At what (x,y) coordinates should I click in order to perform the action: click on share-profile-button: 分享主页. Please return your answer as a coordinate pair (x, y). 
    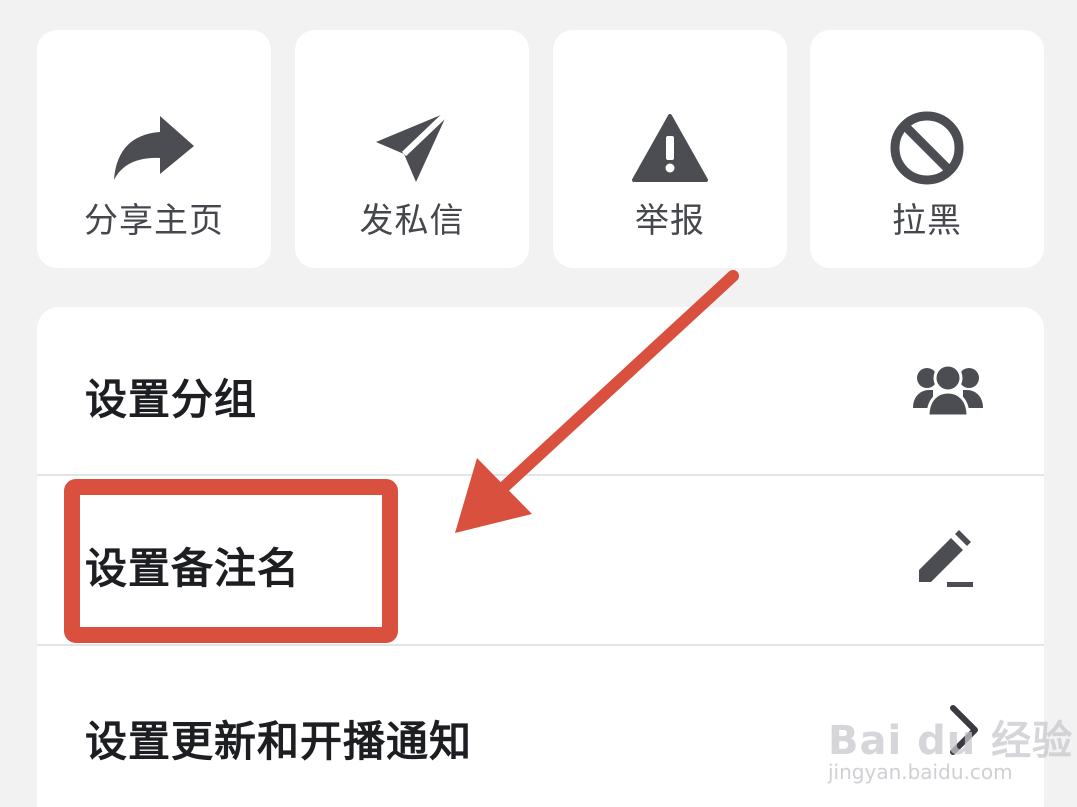
    Looking at the image, I should click on (154, 149).